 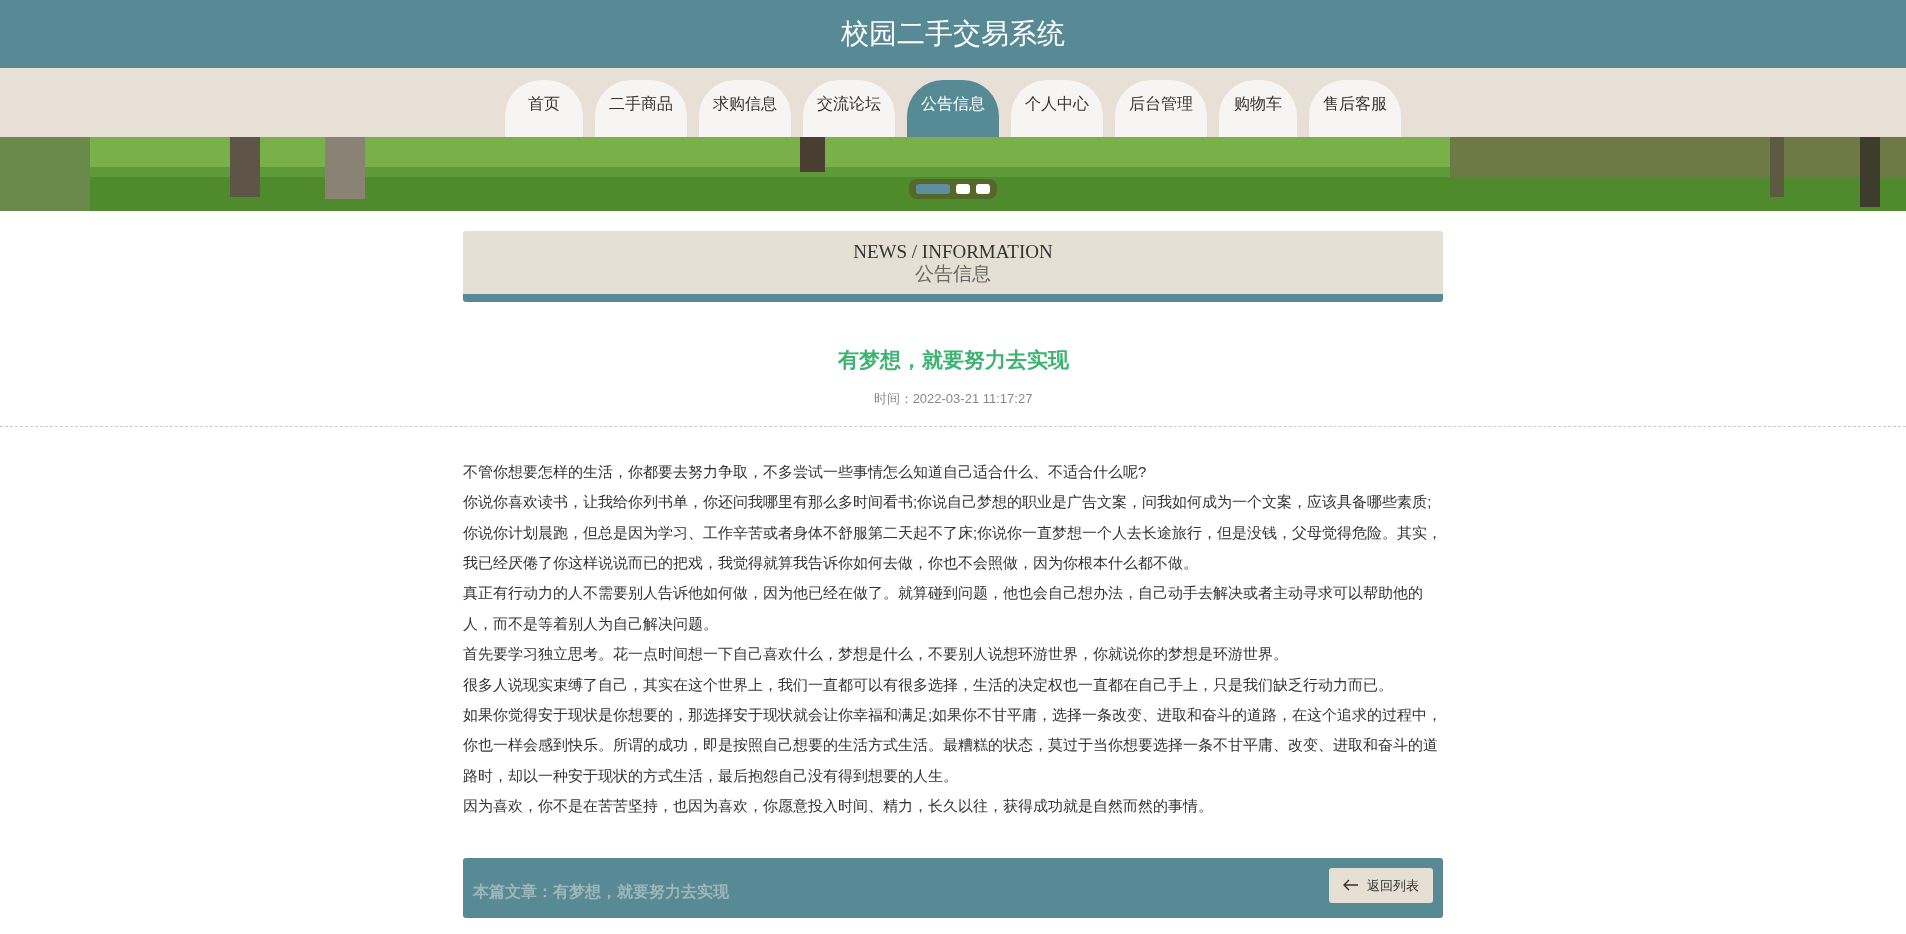 I want to click on nav-tab: 个人中心, so click(x=1057, y=108).